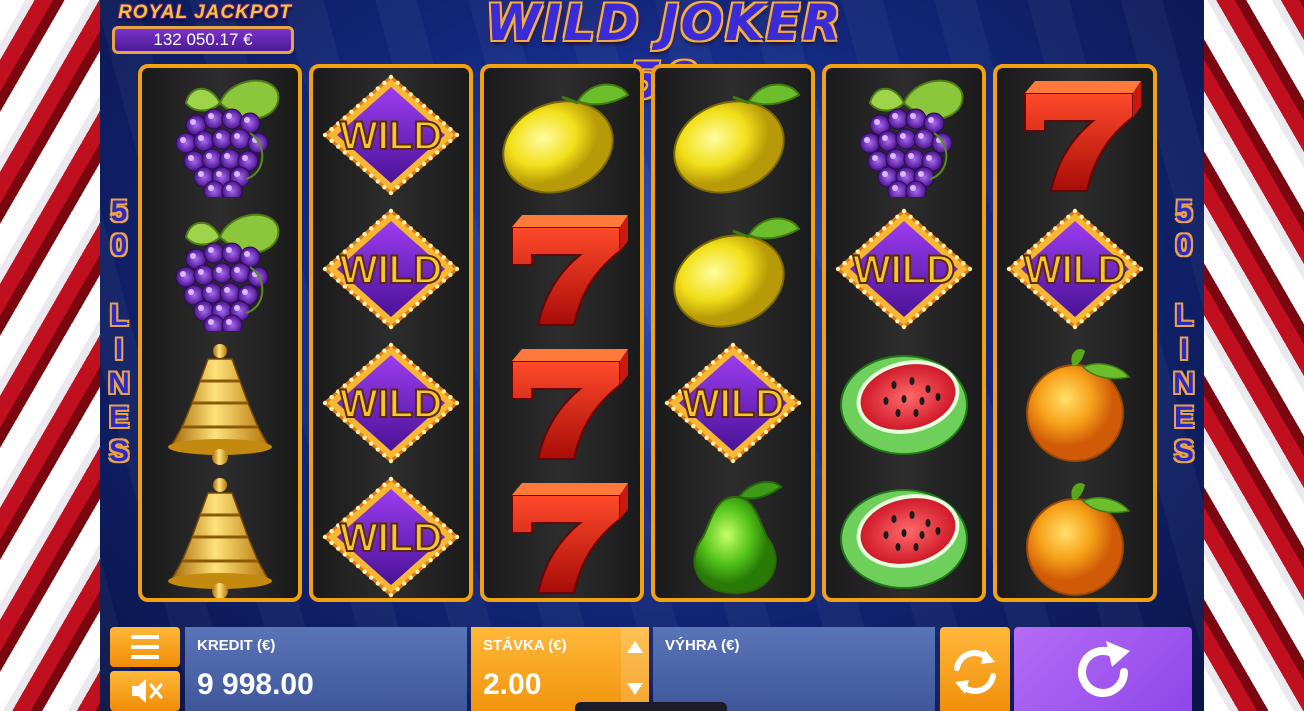 The width and height of the screenshot is (1304, 711). I want to click on autoplay-button, so click(975, 669).